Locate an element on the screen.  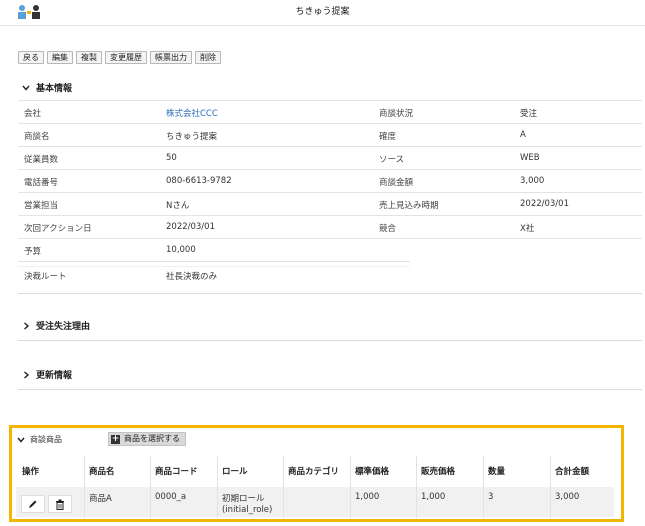
select-product-button: + 商品を選択する is located at coordinates (147, 439).